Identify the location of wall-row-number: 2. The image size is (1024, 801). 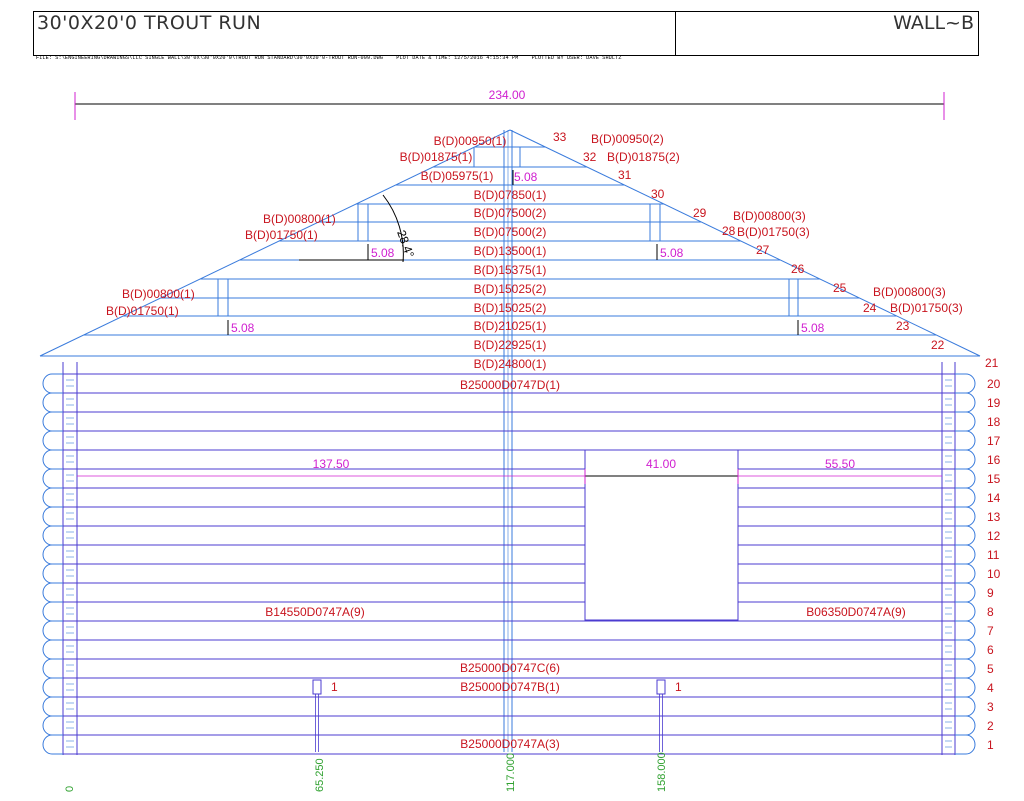
(990, 726).